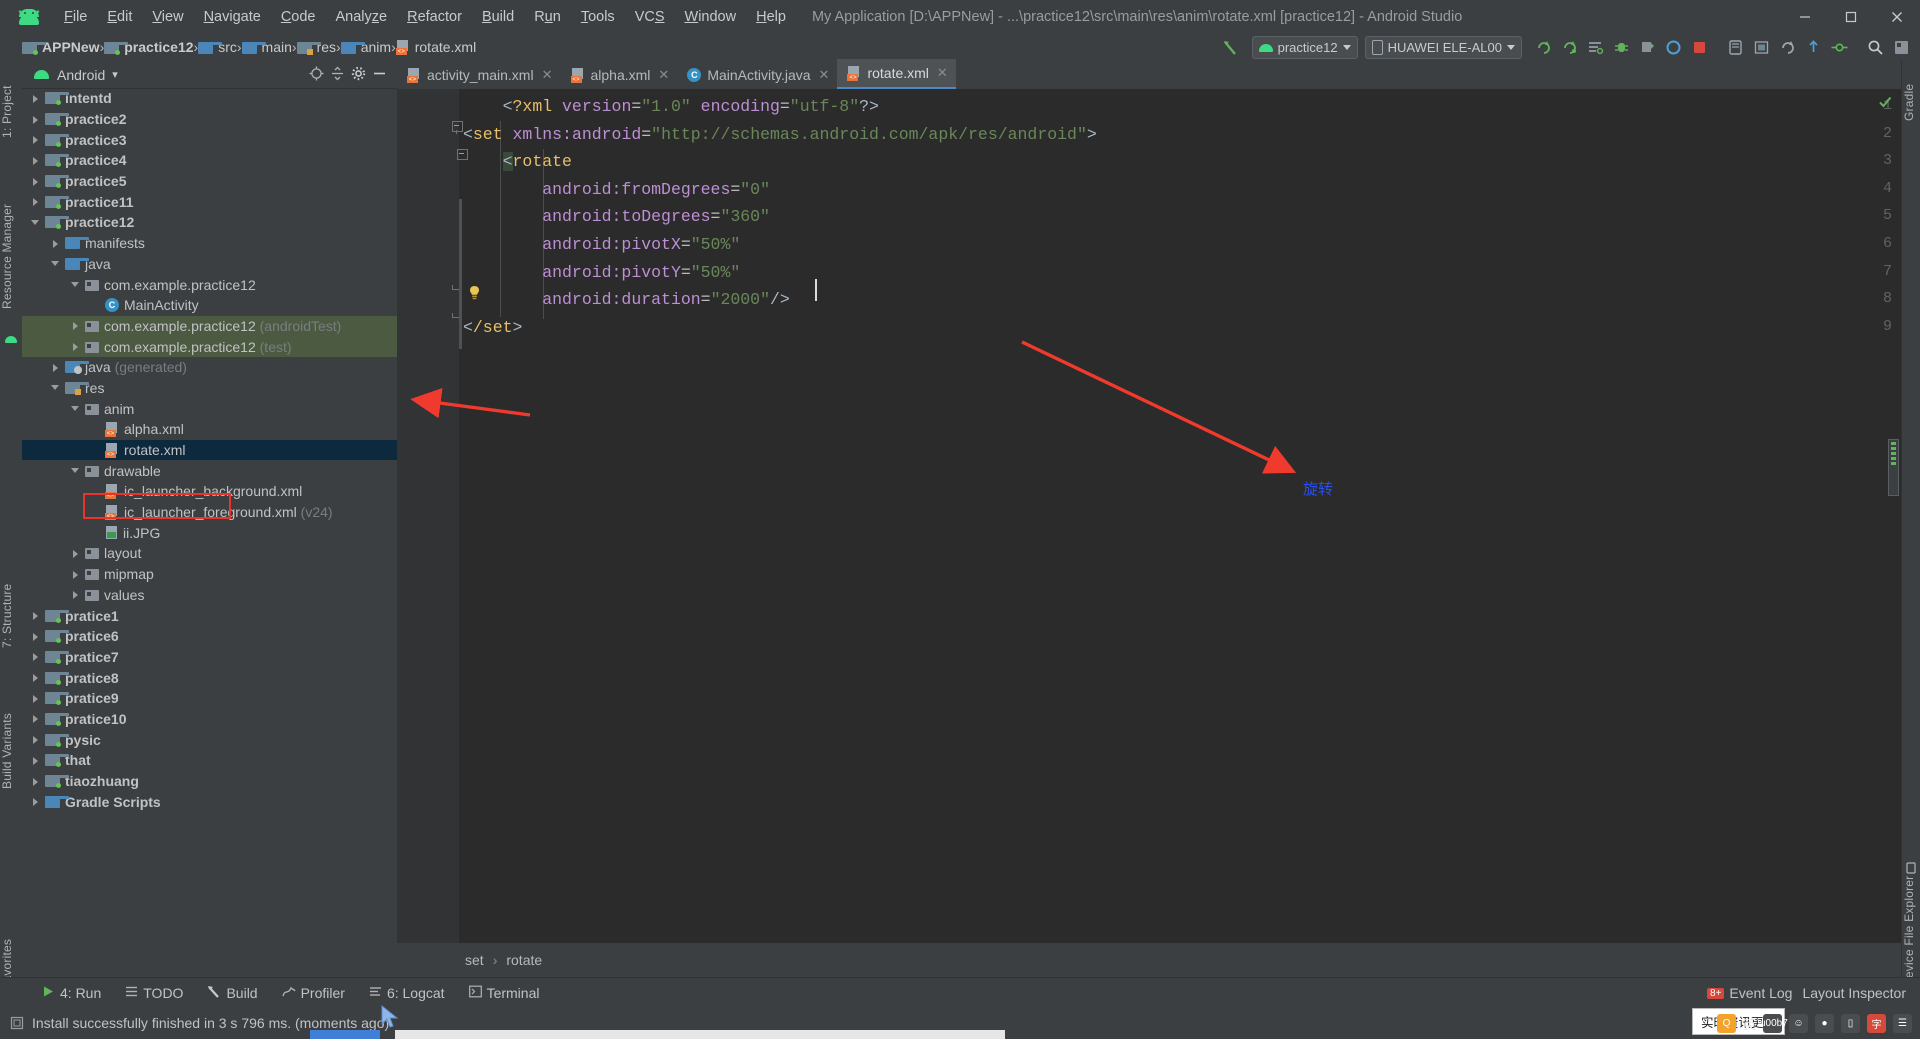 The image size is (1920, 1039). I want to click on update-project-icon, so click(1813, 47).